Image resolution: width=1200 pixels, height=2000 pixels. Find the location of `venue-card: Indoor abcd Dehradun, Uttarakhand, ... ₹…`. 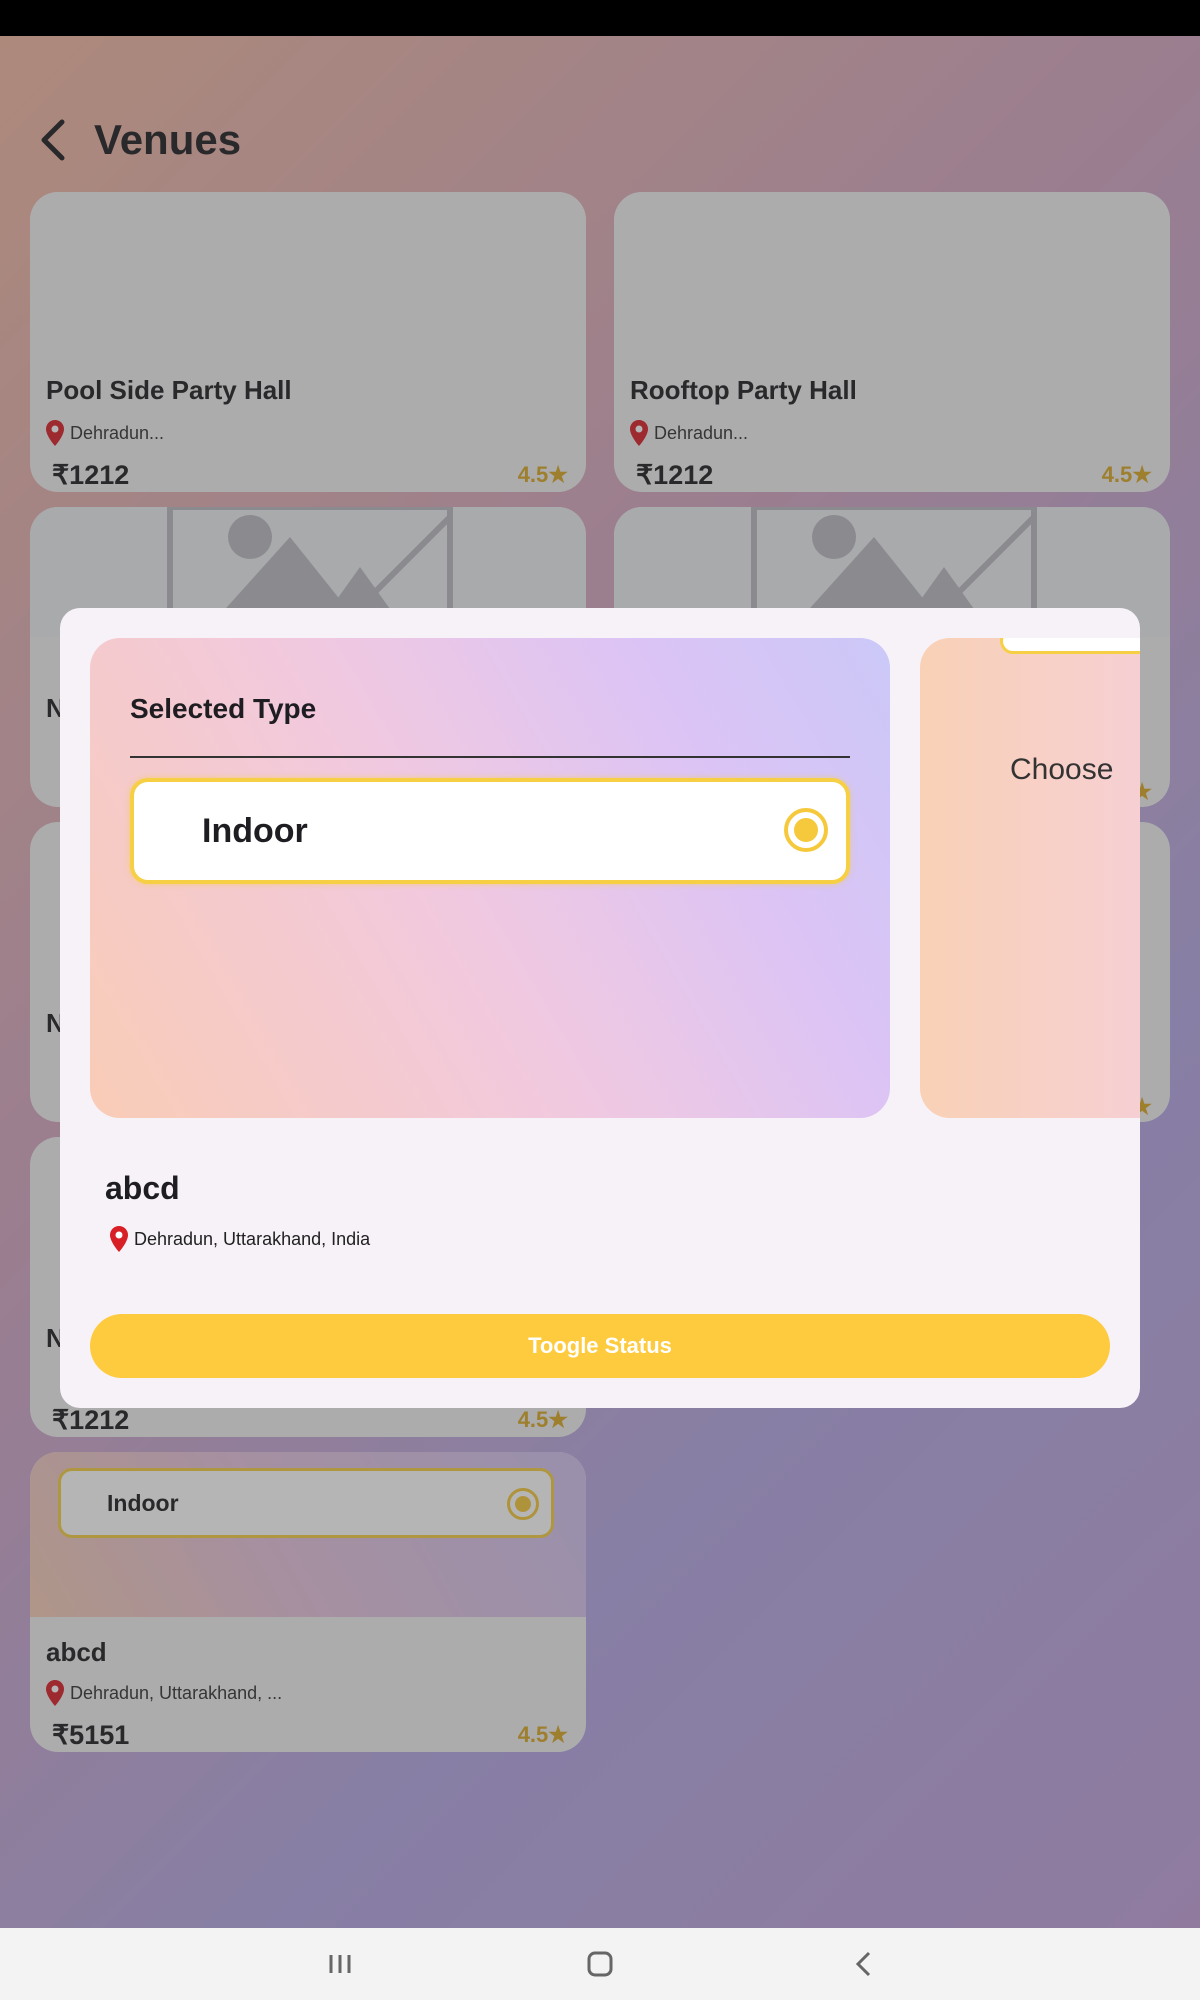

venue-card: Indoor abcd Dehradun, Uttarakhand, ... ₹… is located at coordinates (308, 1602).